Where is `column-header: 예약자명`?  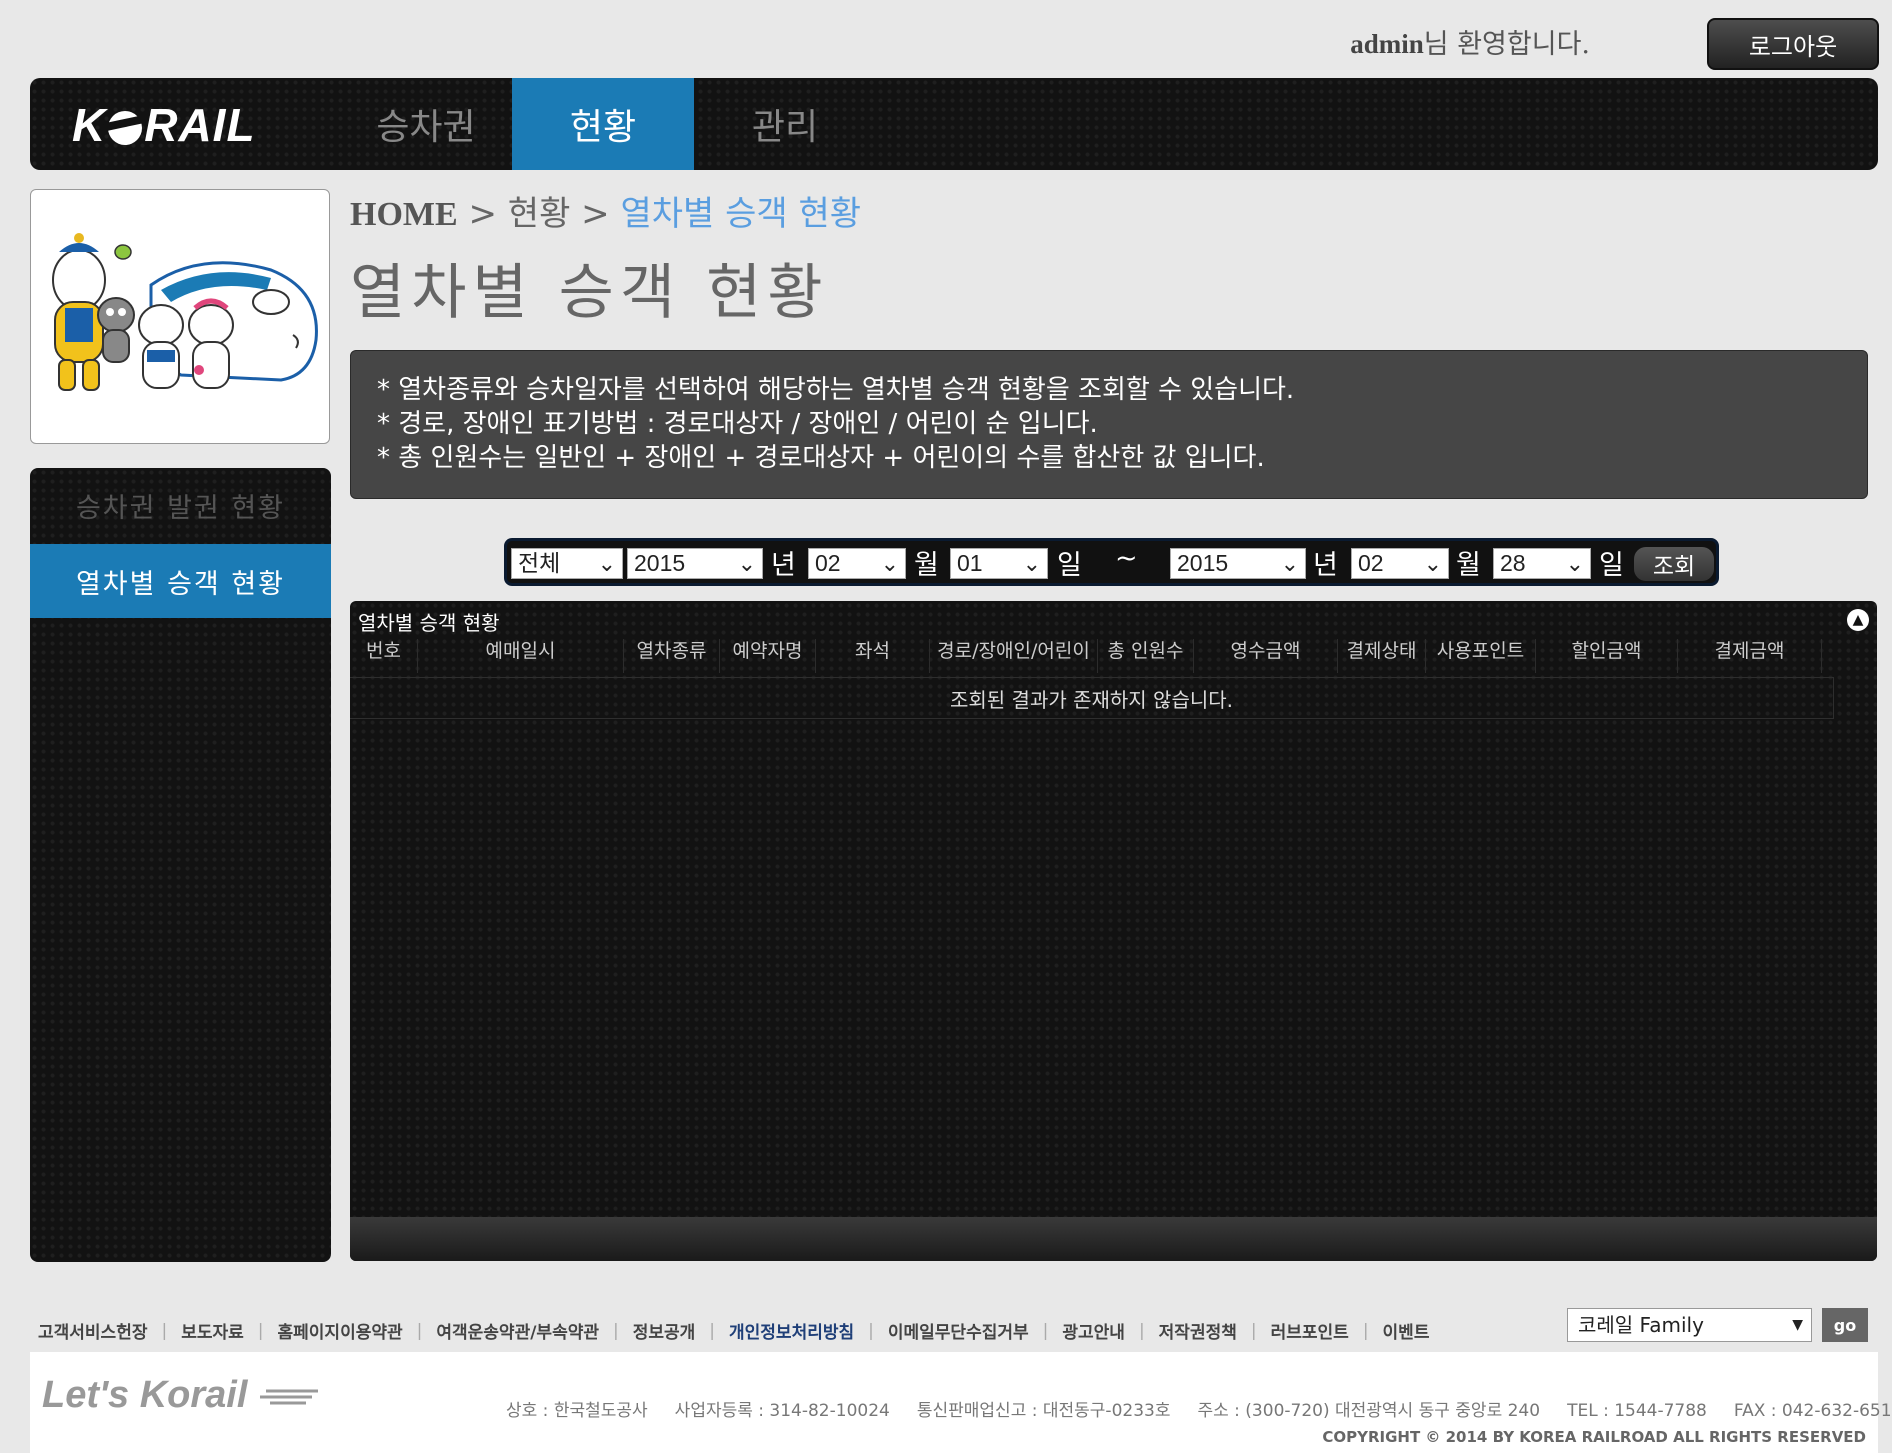 column-header: 예약자명 is located at coordinates (768, 656).